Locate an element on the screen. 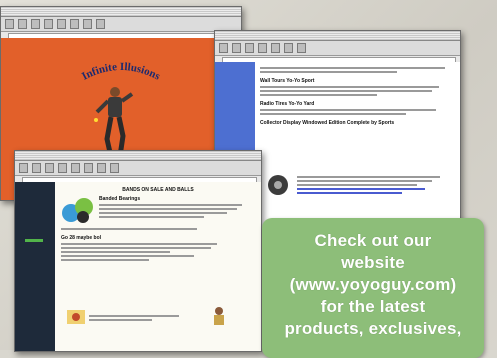  callout-line: products, exclusives, is located at coordinates (373, 328).